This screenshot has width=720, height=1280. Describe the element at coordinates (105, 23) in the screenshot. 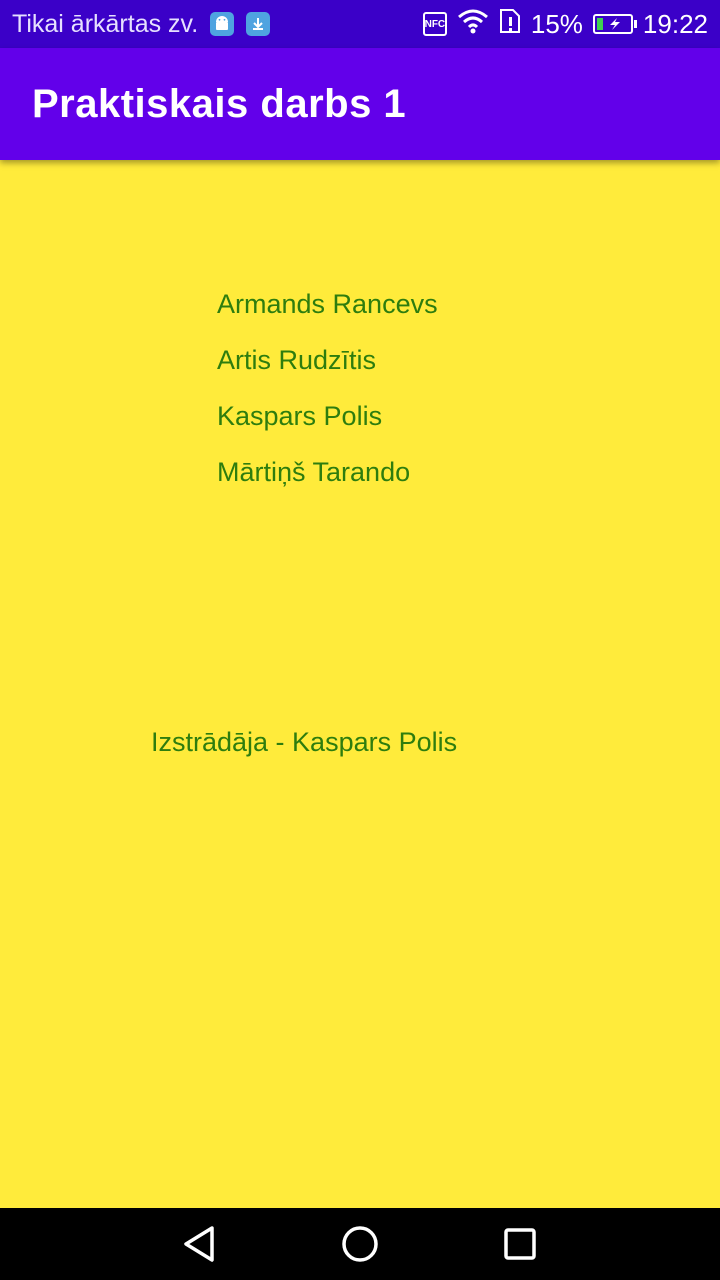

I see `carrier-text: Tikai ārkārtas zv.` at that location.